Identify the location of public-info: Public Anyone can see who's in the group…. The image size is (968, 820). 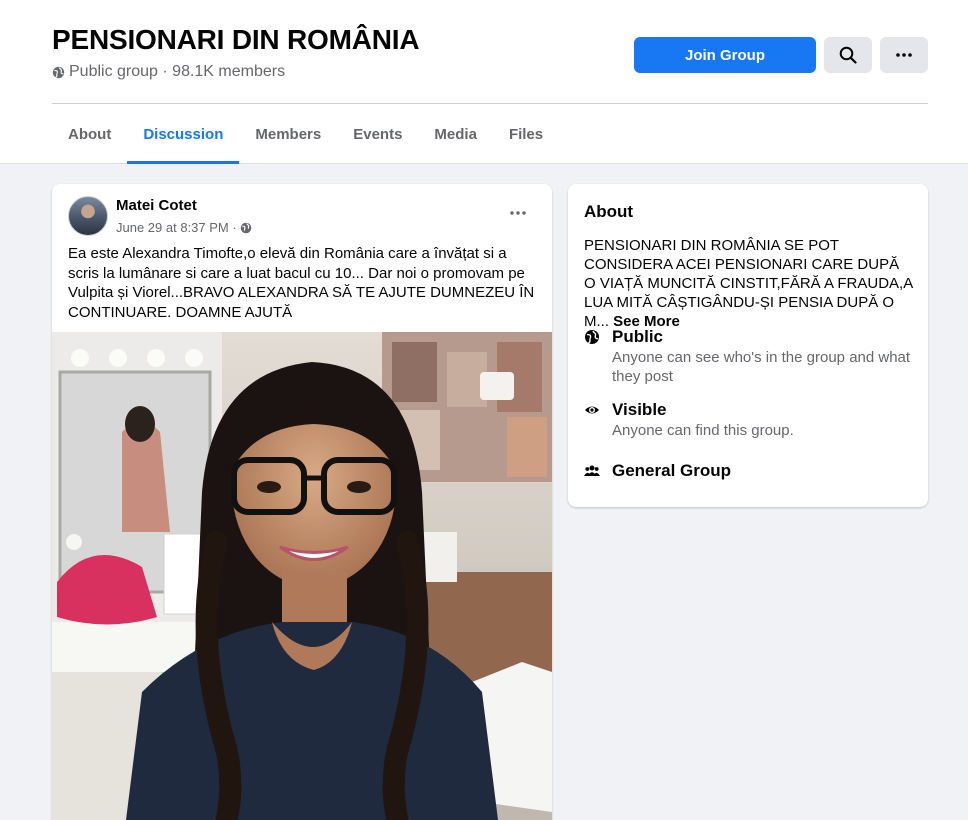
(748, 356).